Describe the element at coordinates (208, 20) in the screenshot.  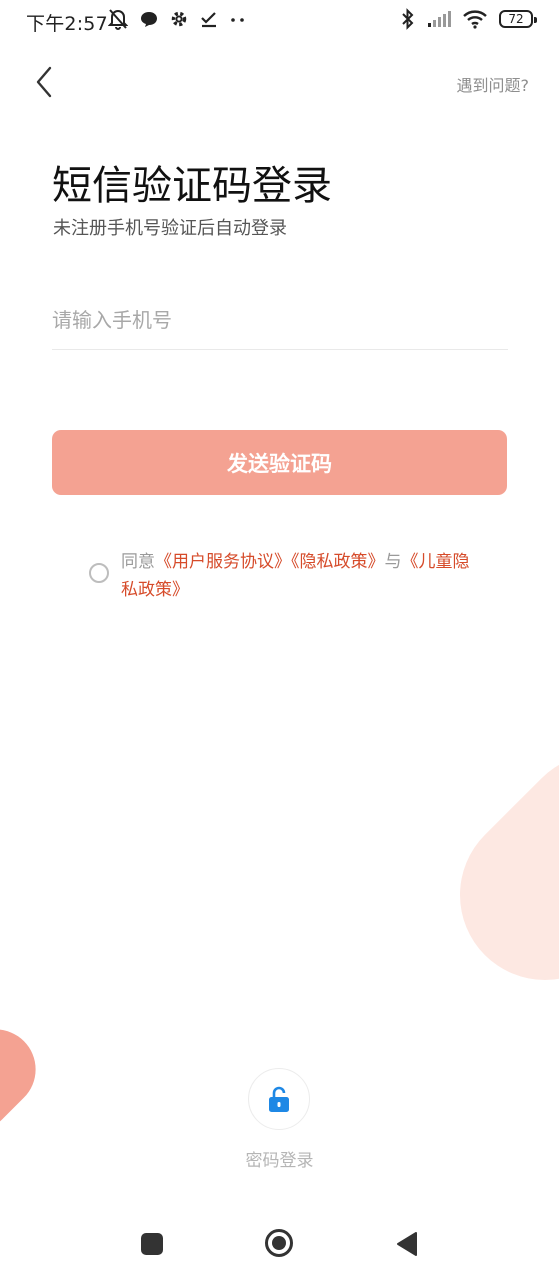
I see `checkmark-icon` at that location.